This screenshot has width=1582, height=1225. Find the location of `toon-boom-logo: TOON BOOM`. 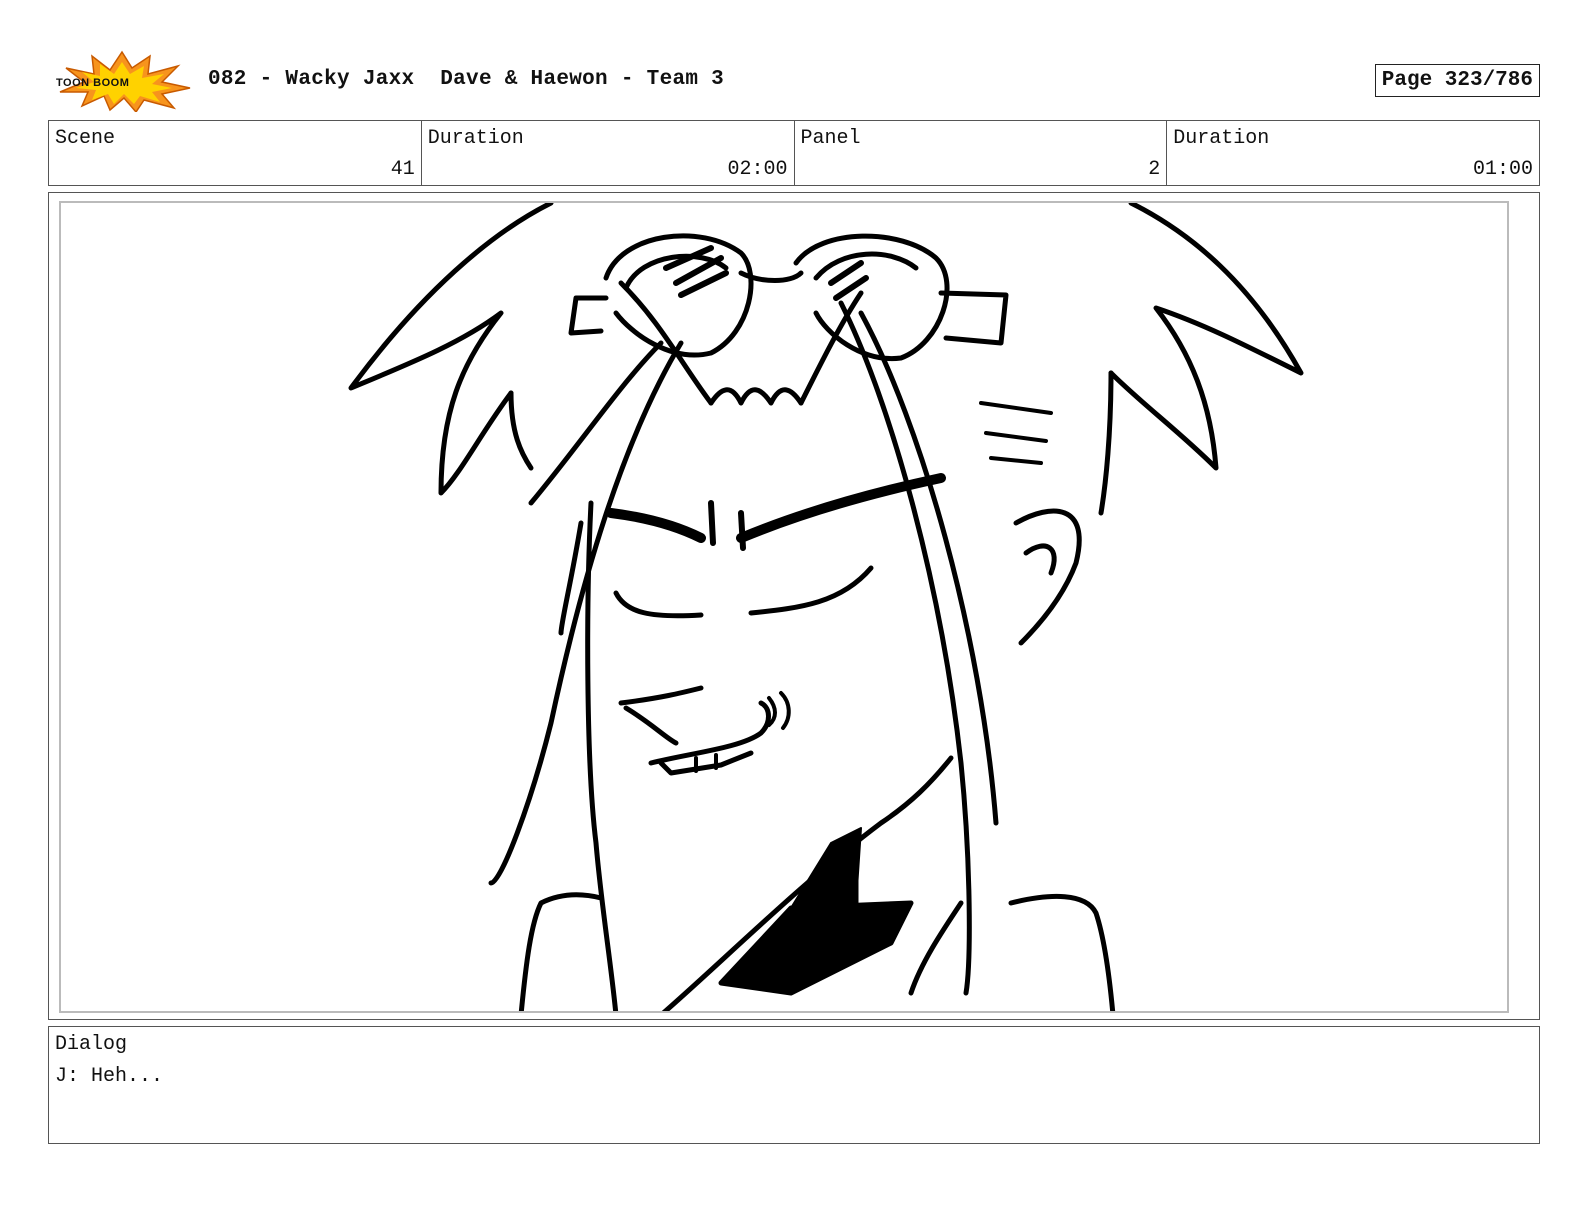

toon-boom-logo: TOON BOOM is located at coordinates (122, 82).